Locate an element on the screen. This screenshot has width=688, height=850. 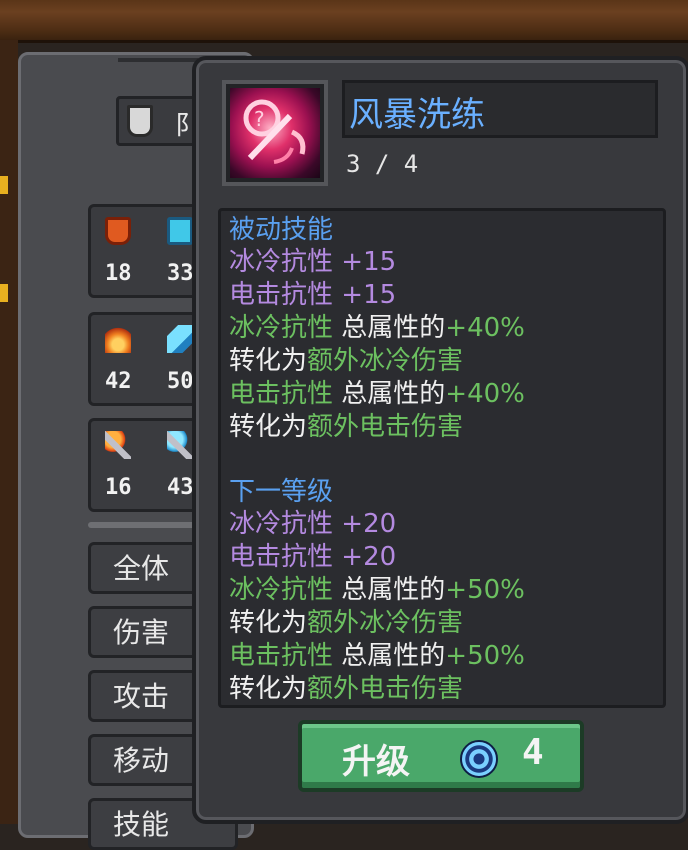
upgrade-button: 升级 4 is located at coordinates (441, 756).